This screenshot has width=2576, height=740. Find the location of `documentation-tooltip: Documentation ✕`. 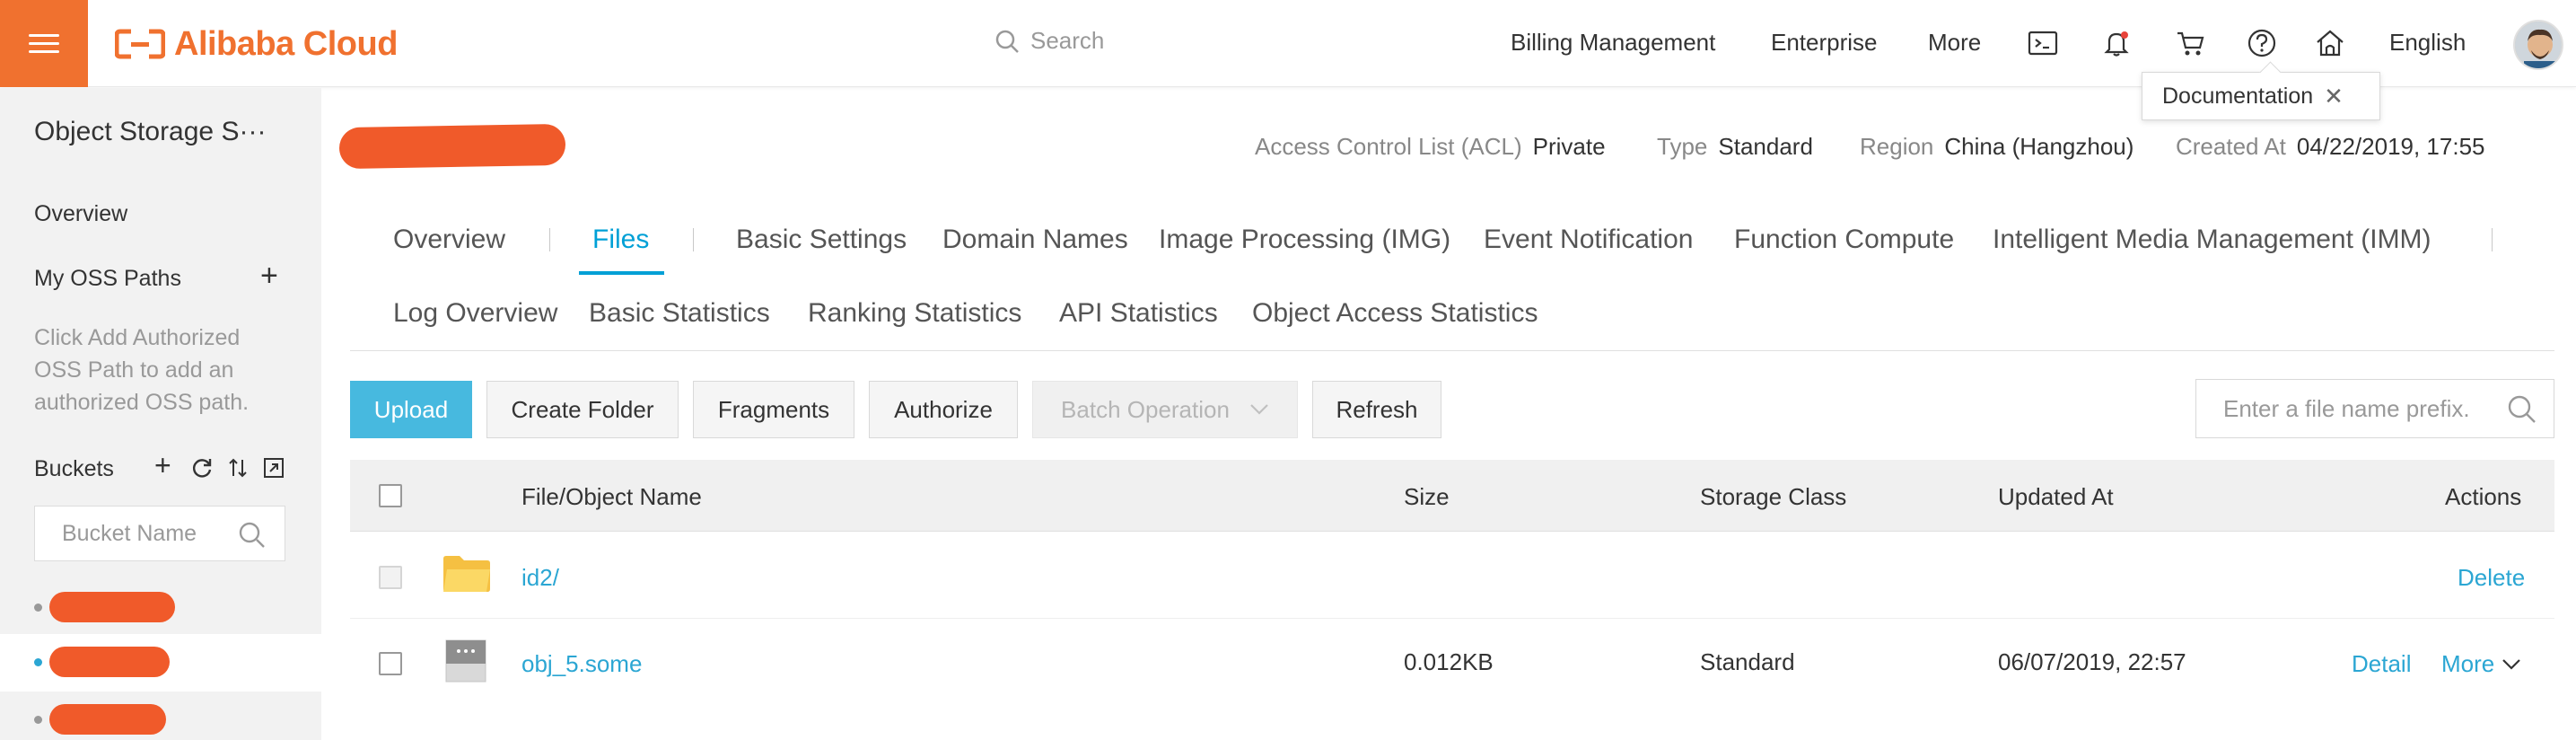

documentation-tooltip: Documentation ✕ is located at coordinates (2261, 96).